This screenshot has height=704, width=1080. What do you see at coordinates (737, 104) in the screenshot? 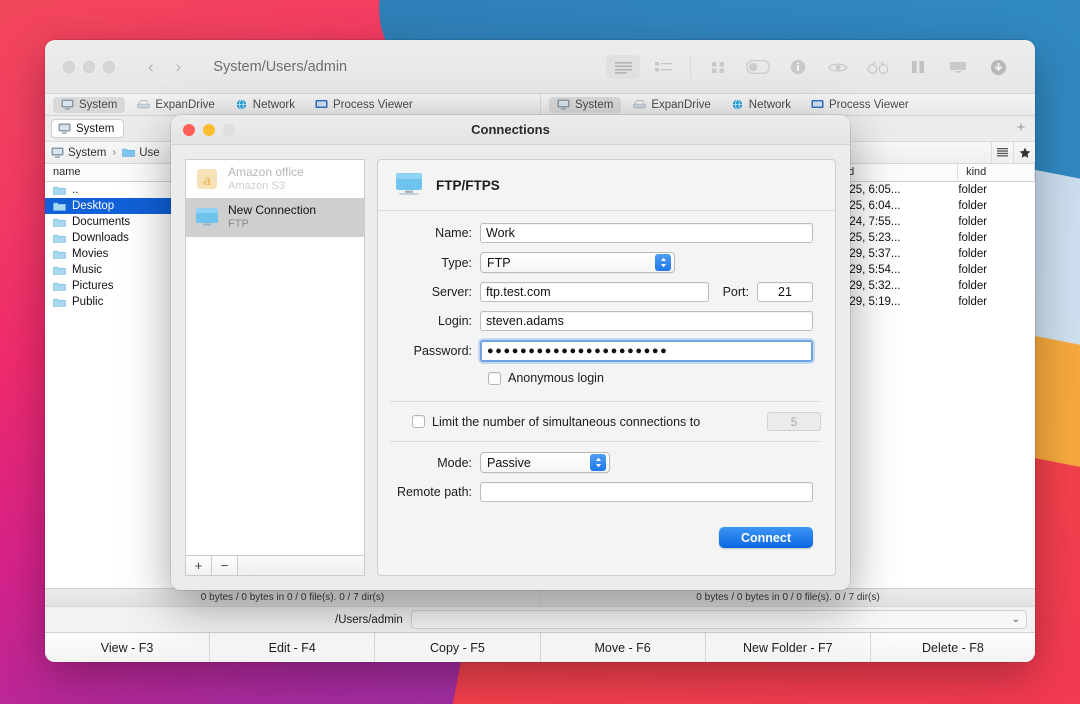
I see `globe-icon` at bounding box center [737, 104].